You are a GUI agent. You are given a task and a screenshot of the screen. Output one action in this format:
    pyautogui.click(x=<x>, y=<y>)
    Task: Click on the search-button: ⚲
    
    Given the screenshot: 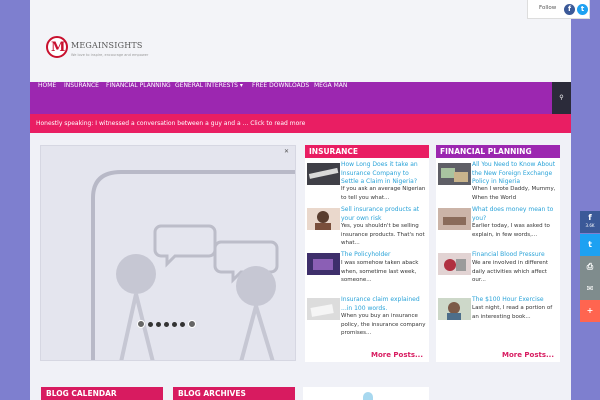 What is the action you would take?
    pyautogui.click(x=561, y=98)
    